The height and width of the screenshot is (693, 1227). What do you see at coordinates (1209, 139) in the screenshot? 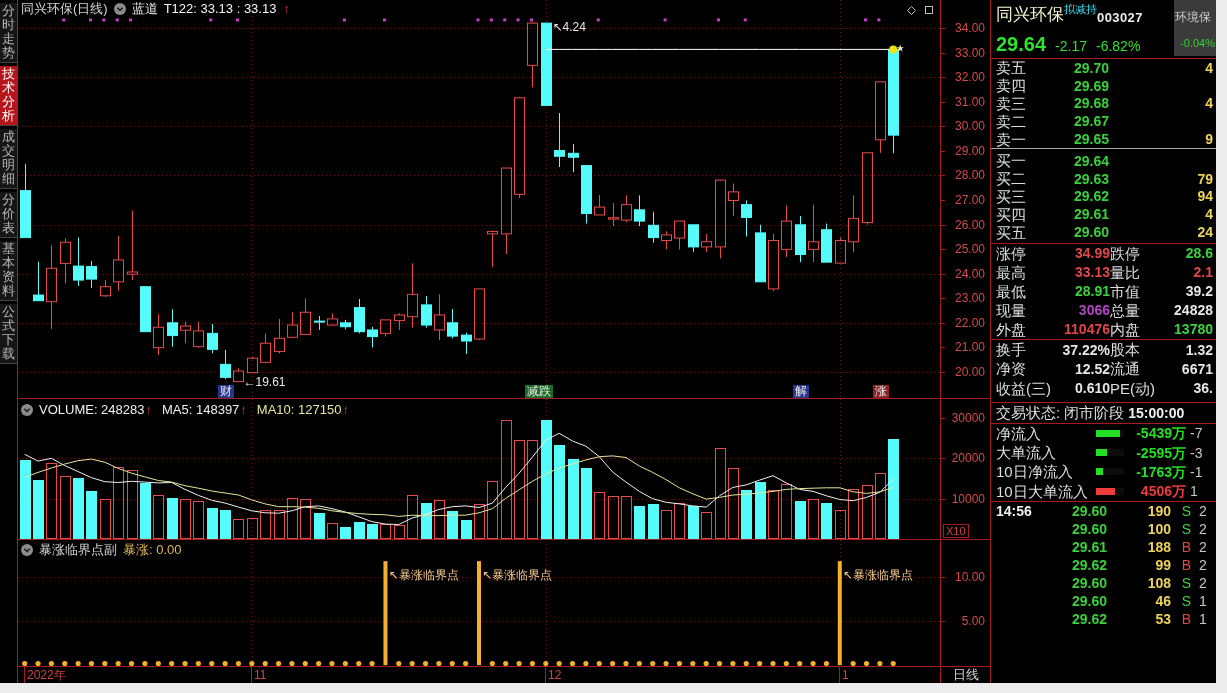
I see `order-volume: 9` at bounding box center [1209, 139].